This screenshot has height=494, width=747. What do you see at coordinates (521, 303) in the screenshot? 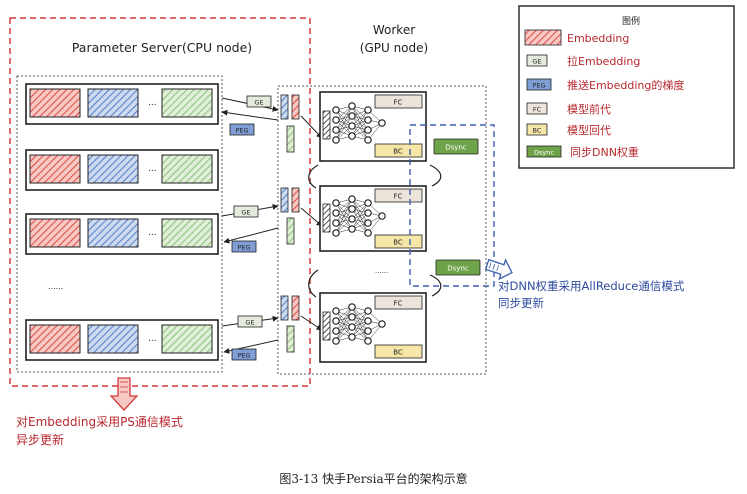
I see `dnn-annotation-line2: 同步更新` at bounding box center [521, 303].